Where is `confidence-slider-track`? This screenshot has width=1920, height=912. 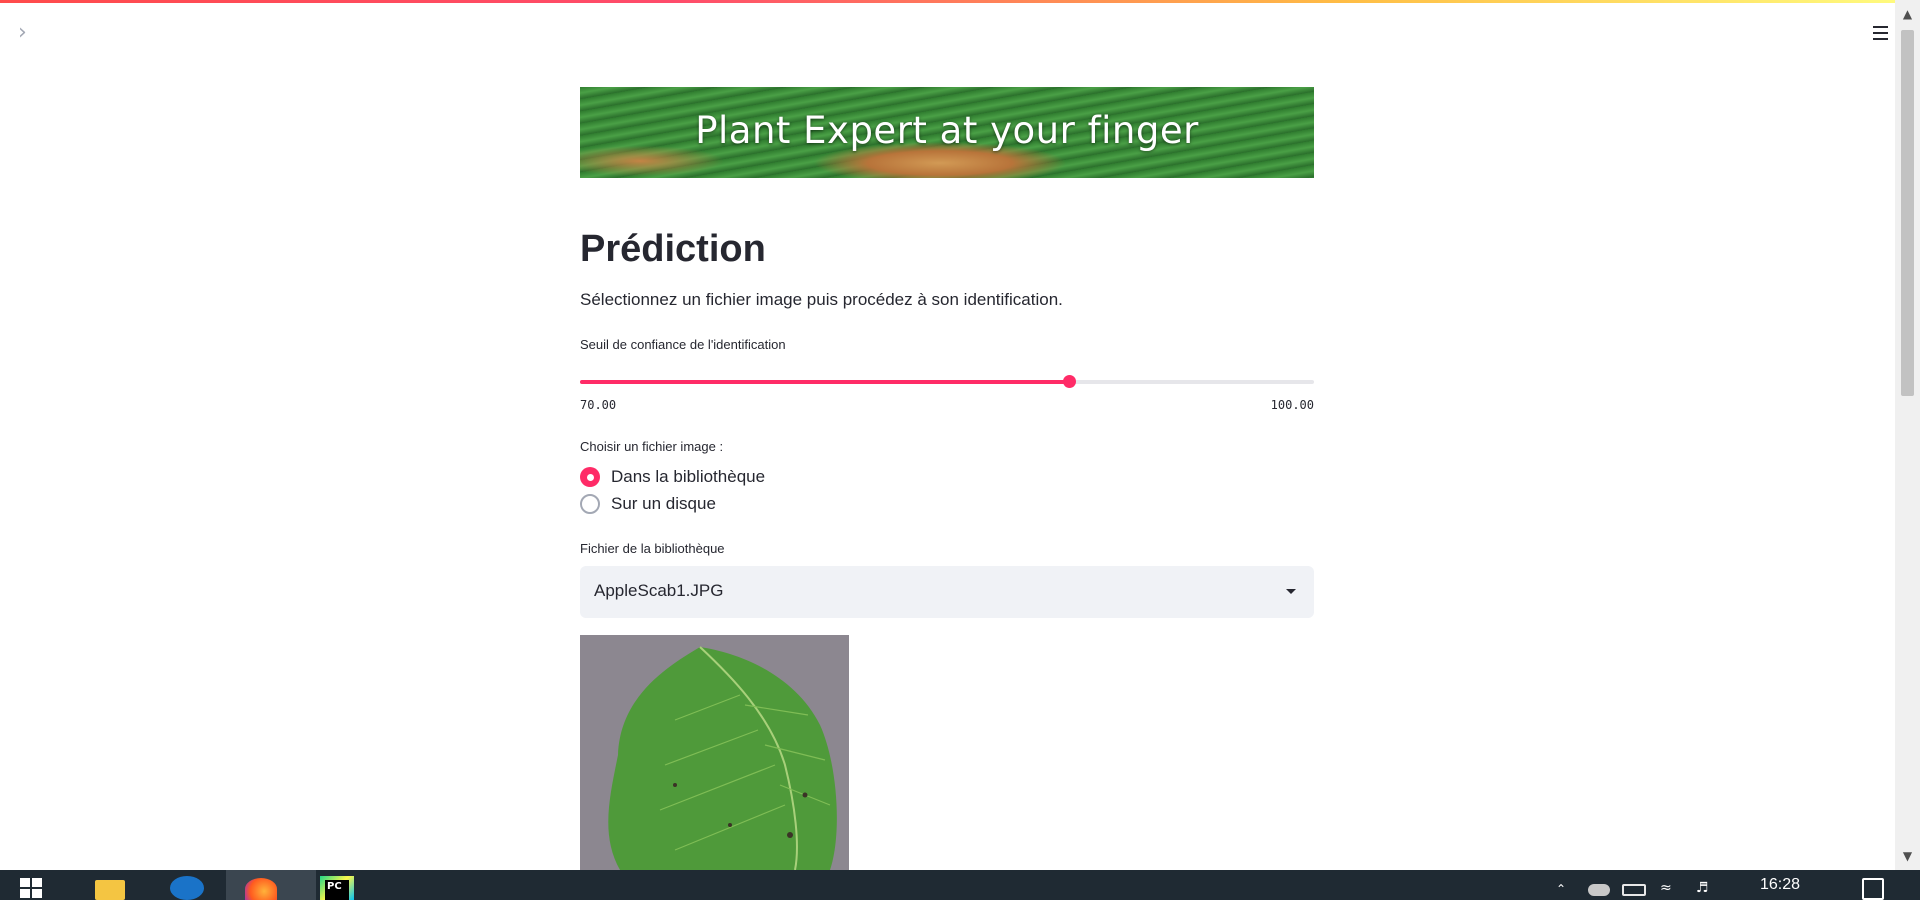
confidence-slider-track is located at coordinates (947, 381).